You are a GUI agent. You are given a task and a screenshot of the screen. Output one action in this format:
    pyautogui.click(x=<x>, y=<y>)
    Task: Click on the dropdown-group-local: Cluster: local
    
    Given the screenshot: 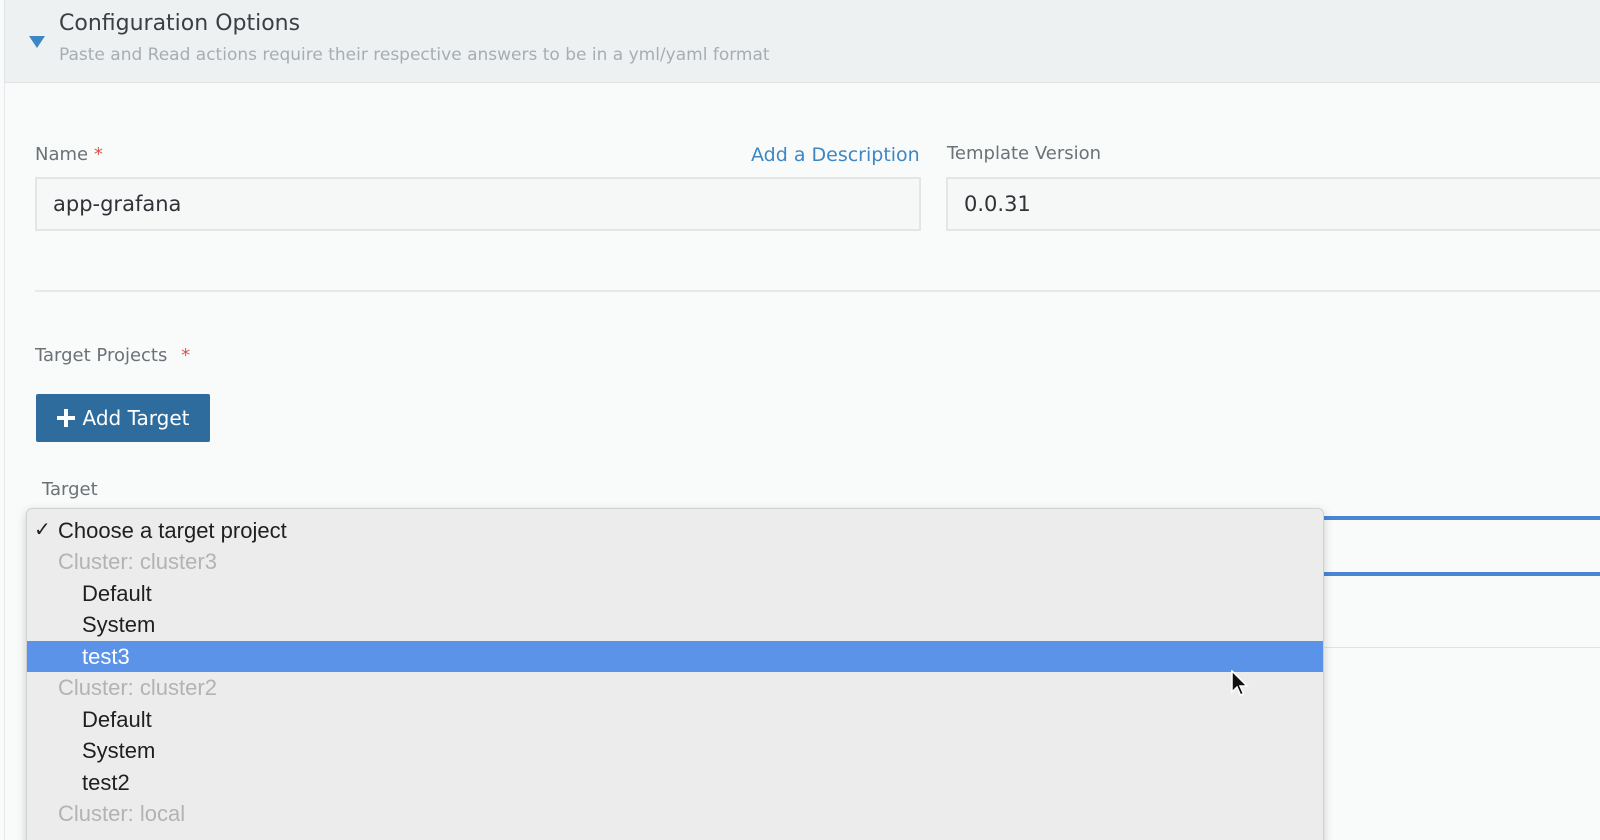 What is the action you would take?
    pyautogui.click(x=675, y=813)
    